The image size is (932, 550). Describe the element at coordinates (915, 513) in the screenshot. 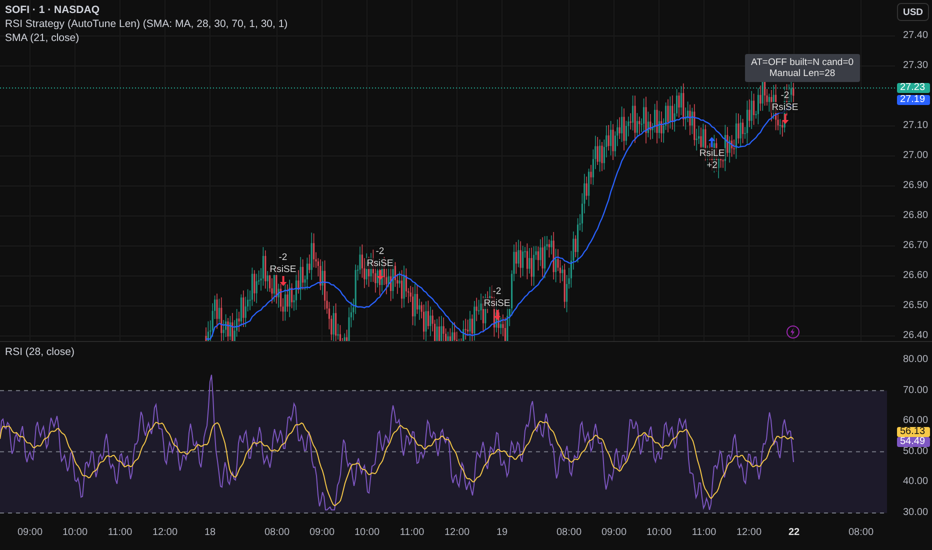

I see `rsi-tick: 30.00` at that location.